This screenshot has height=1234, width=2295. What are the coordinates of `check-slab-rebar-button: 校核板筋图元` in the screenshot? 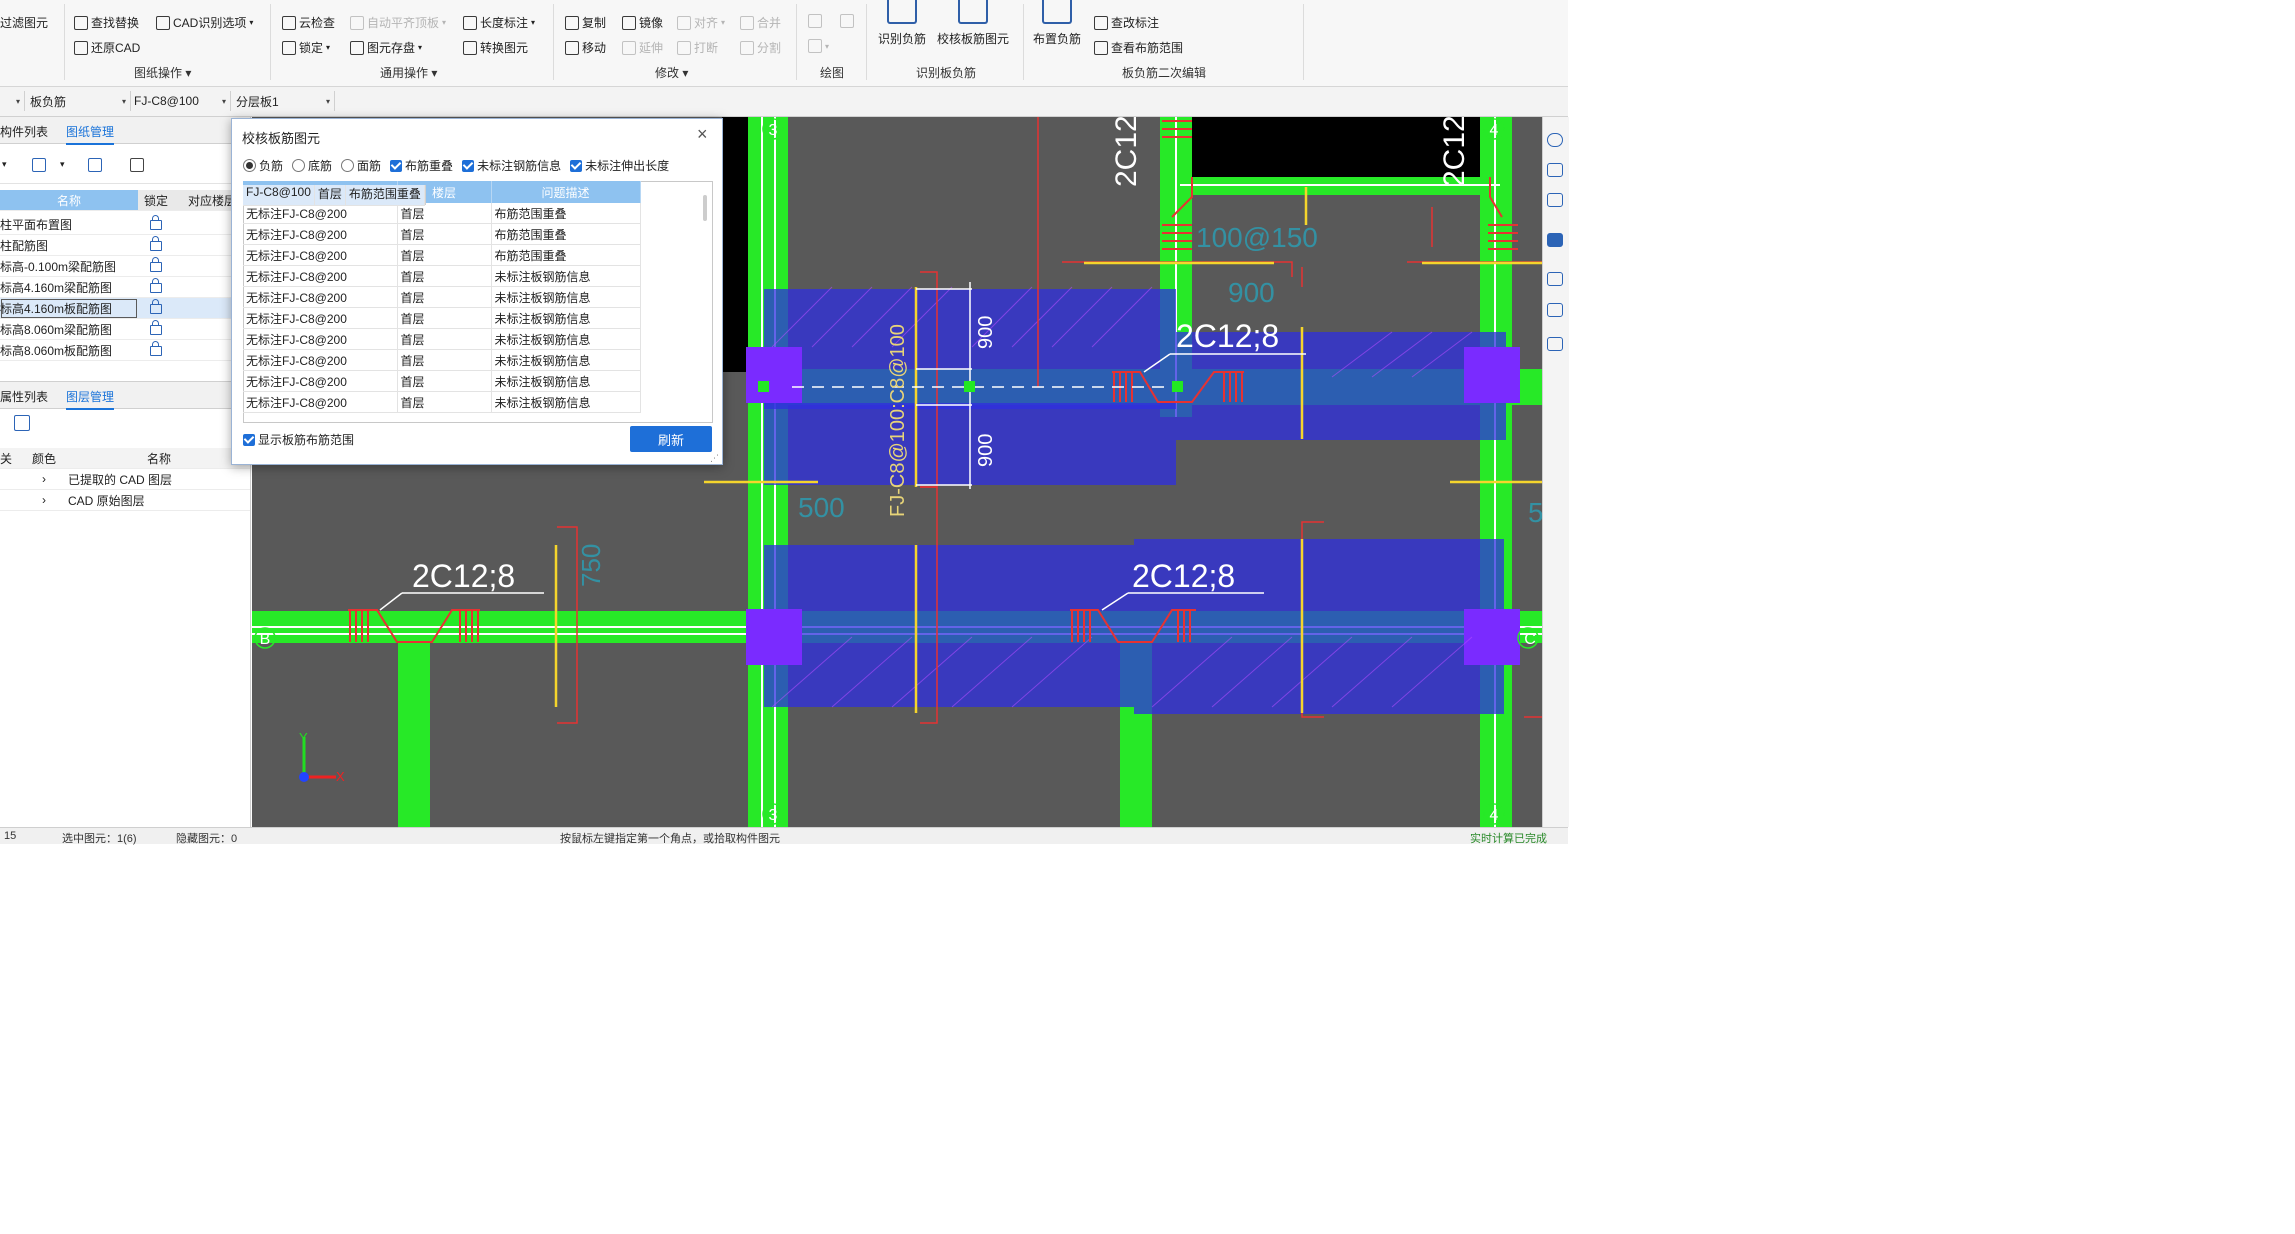 It's located at (973, 23).